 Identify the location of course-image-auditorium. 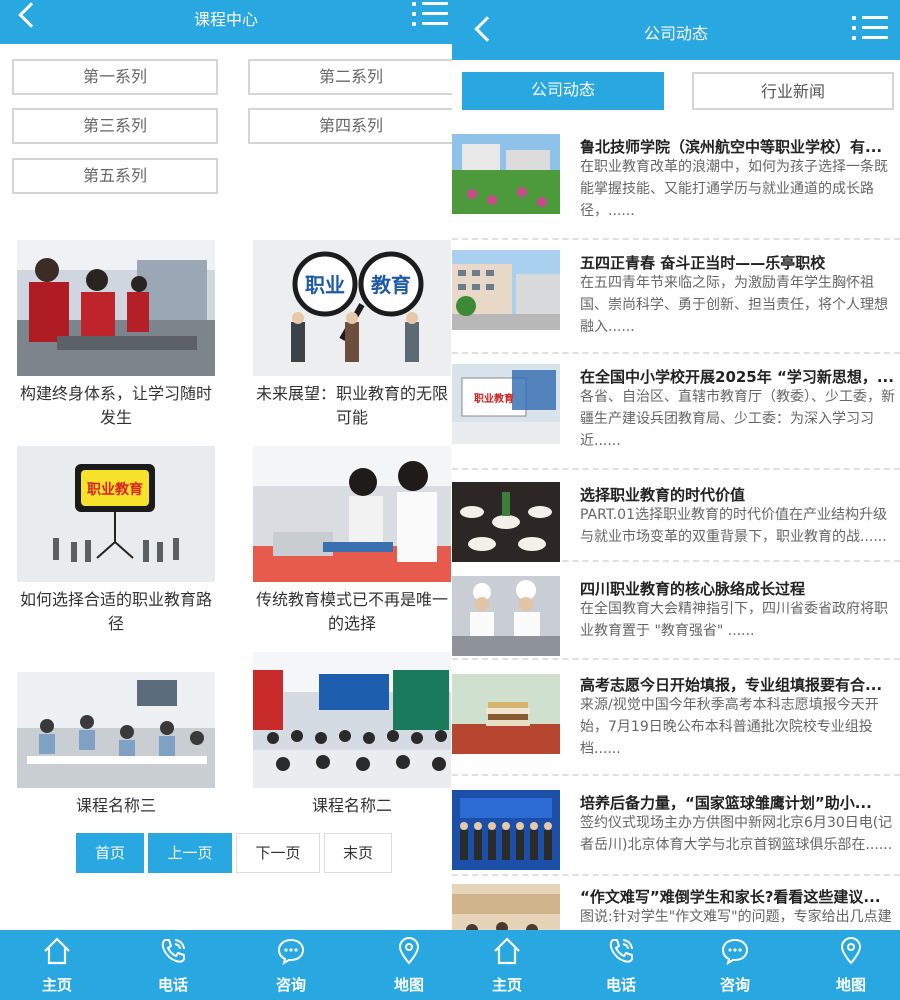
(352, 720).